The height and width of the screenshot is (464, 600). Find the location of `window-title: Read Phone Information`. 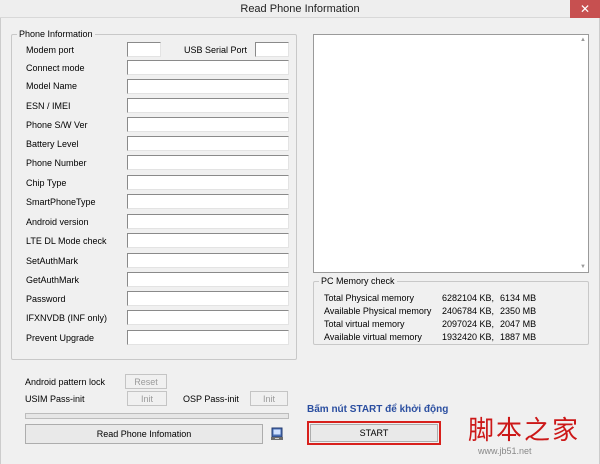

window-title: Read Phone Information is located at coordinates (300, 9).